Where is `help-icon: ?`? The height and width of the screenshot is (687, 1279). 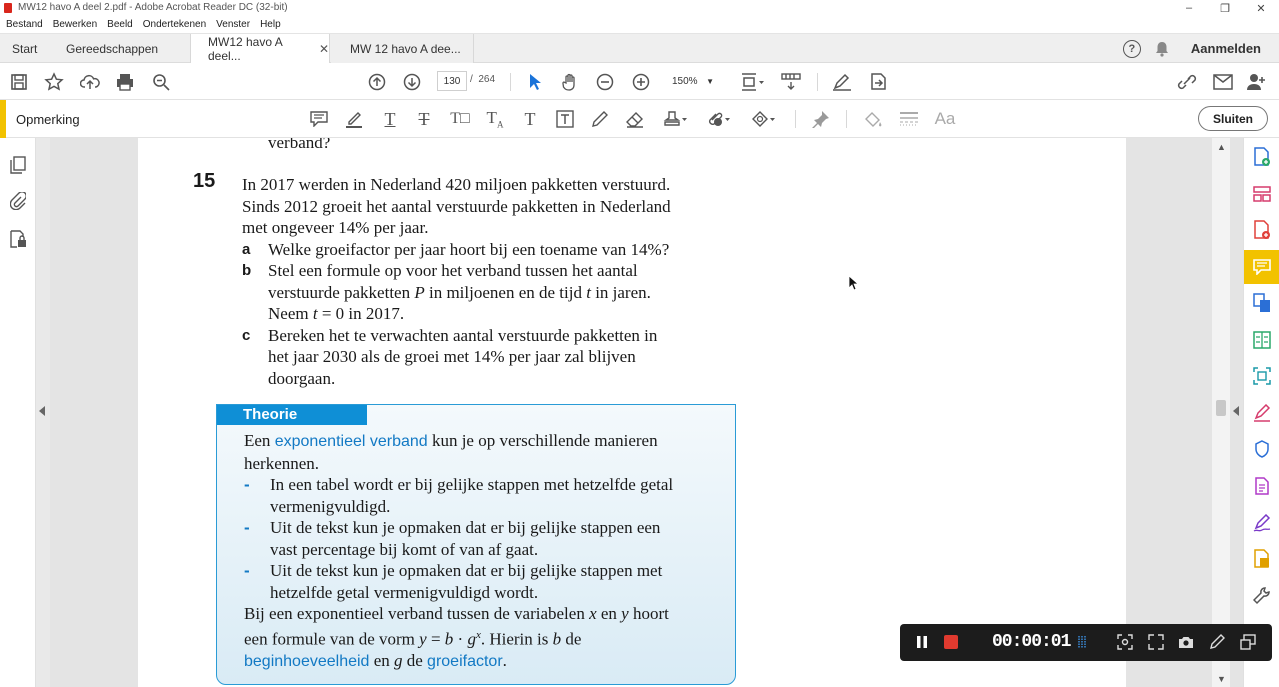
help-icon: ? is located at coordinates (1131, 48).